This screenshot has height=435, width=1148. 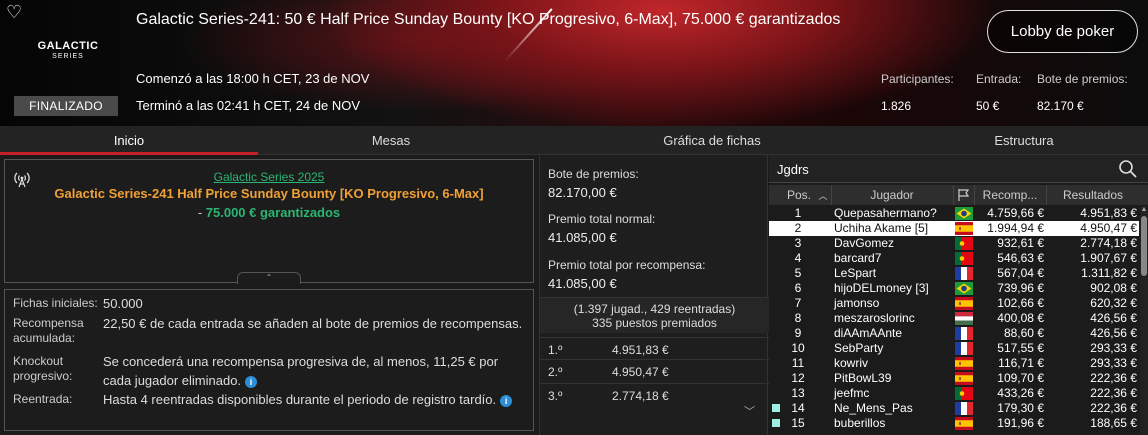 I want to click on cell-result: 4.950,47 €, so click(x=1108, y=228).